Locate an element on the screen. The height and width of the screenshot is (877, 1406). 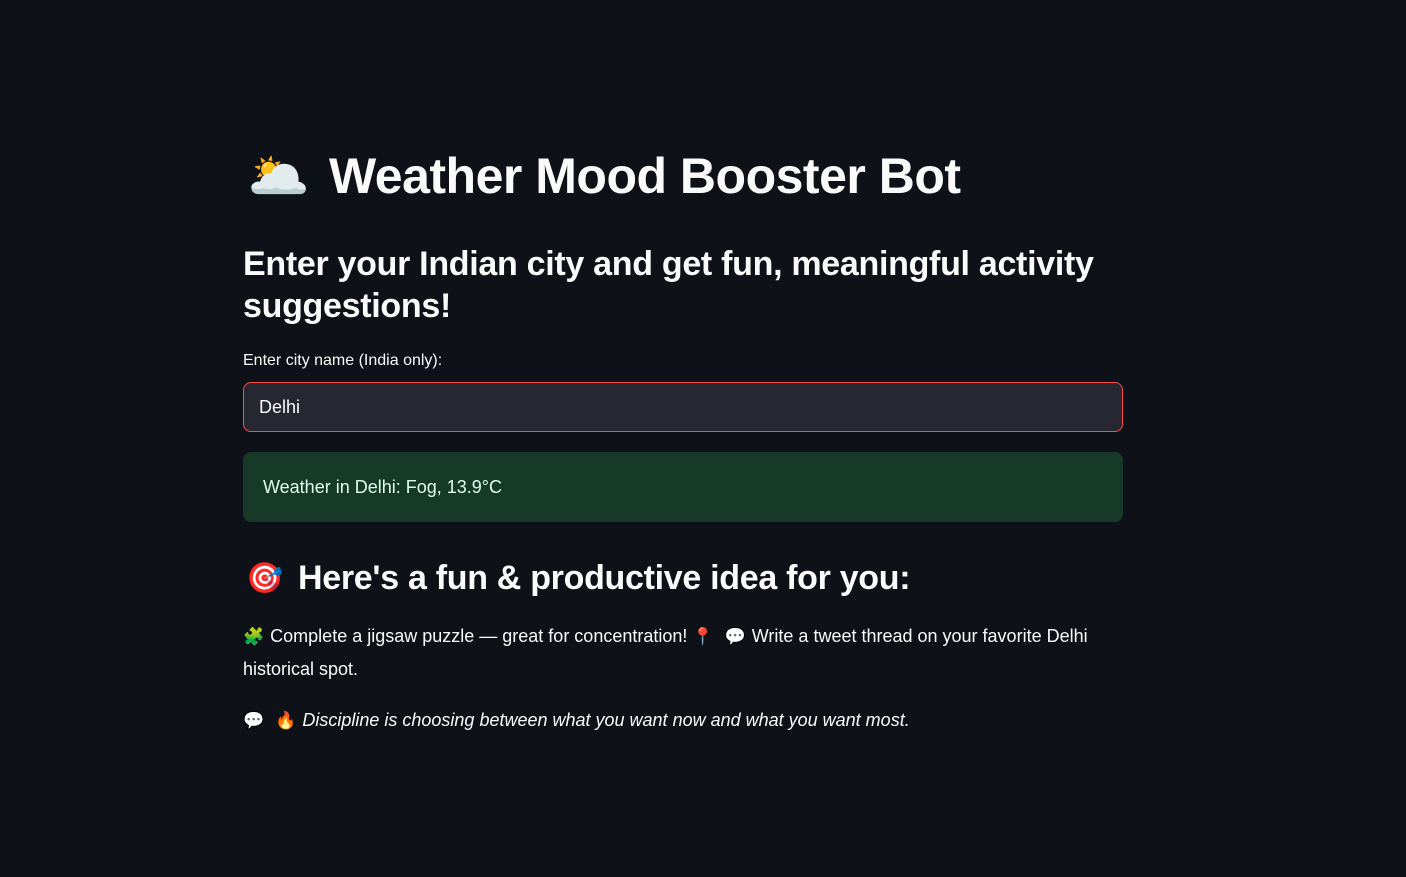
weather-result-alert: Weather in Delhi: Fog, 13.9°C is located at coordinates (683, 487).